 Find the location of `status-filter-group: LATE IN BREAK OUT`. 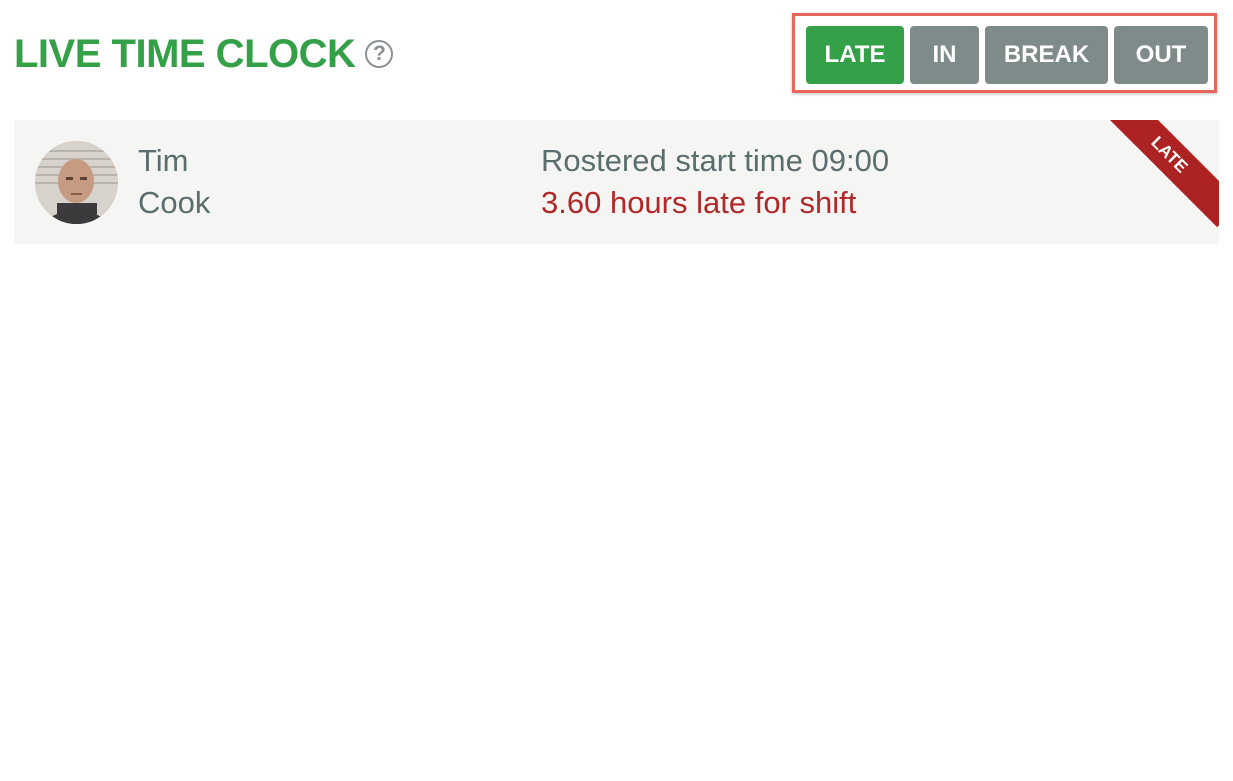

status-filter-group: LATE IN BREAK OUT is located at coordinates (1004, 53).